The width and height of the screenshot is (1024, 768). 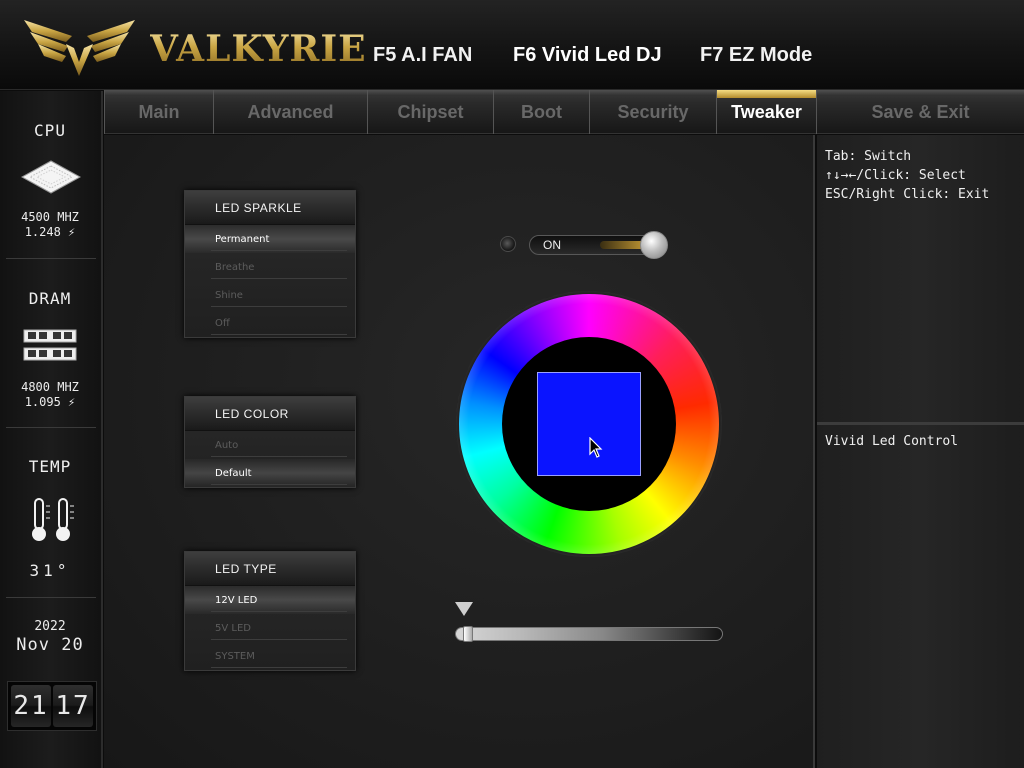 What do you see at coordinates (50, 387) in the screenshot?
I see `dram-frequency: 4800 MHZ` at bounding box center [50, 387].